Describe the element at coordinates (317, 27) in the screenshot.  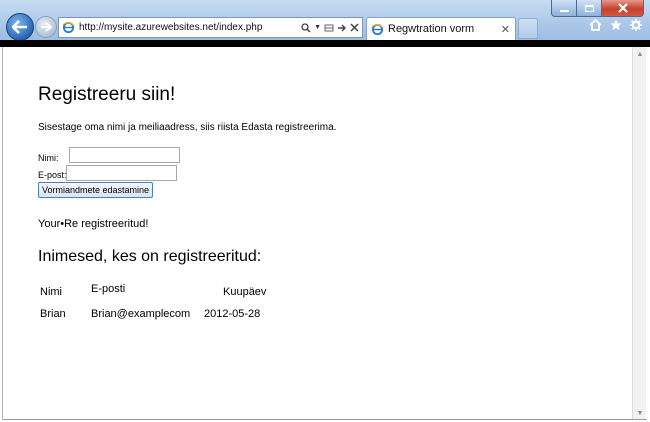
I see `dropdown-arrow-icon: ▼` at that location.